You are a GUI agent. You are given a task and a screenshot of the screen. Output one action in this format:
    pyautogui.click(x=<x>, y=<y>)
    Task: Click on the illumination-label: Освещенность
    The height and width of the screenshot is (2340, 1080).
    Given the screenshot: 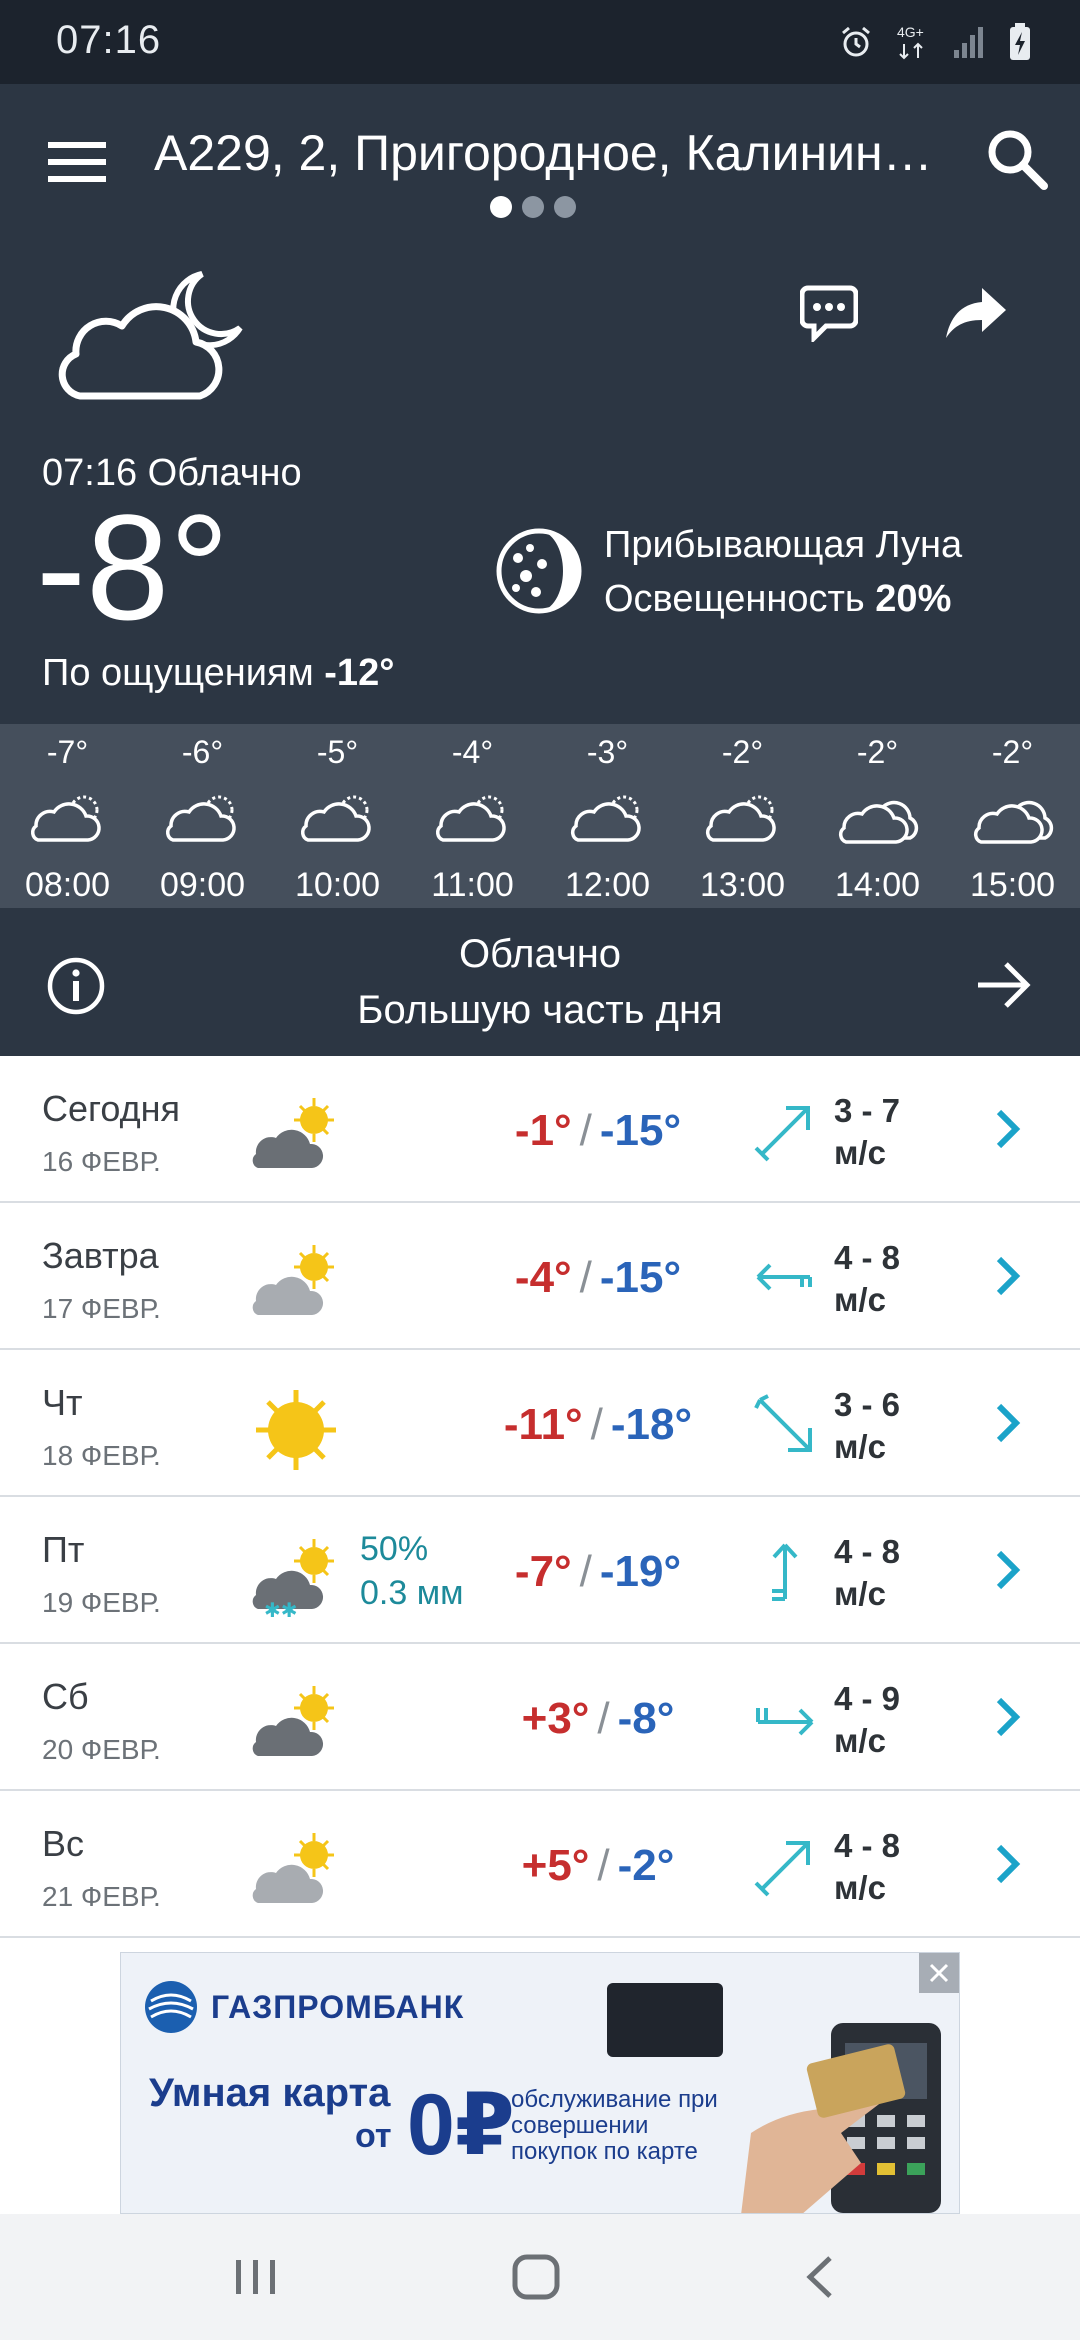 What is the action you would take?
    pyautogui.click(x=734, y=599)
    